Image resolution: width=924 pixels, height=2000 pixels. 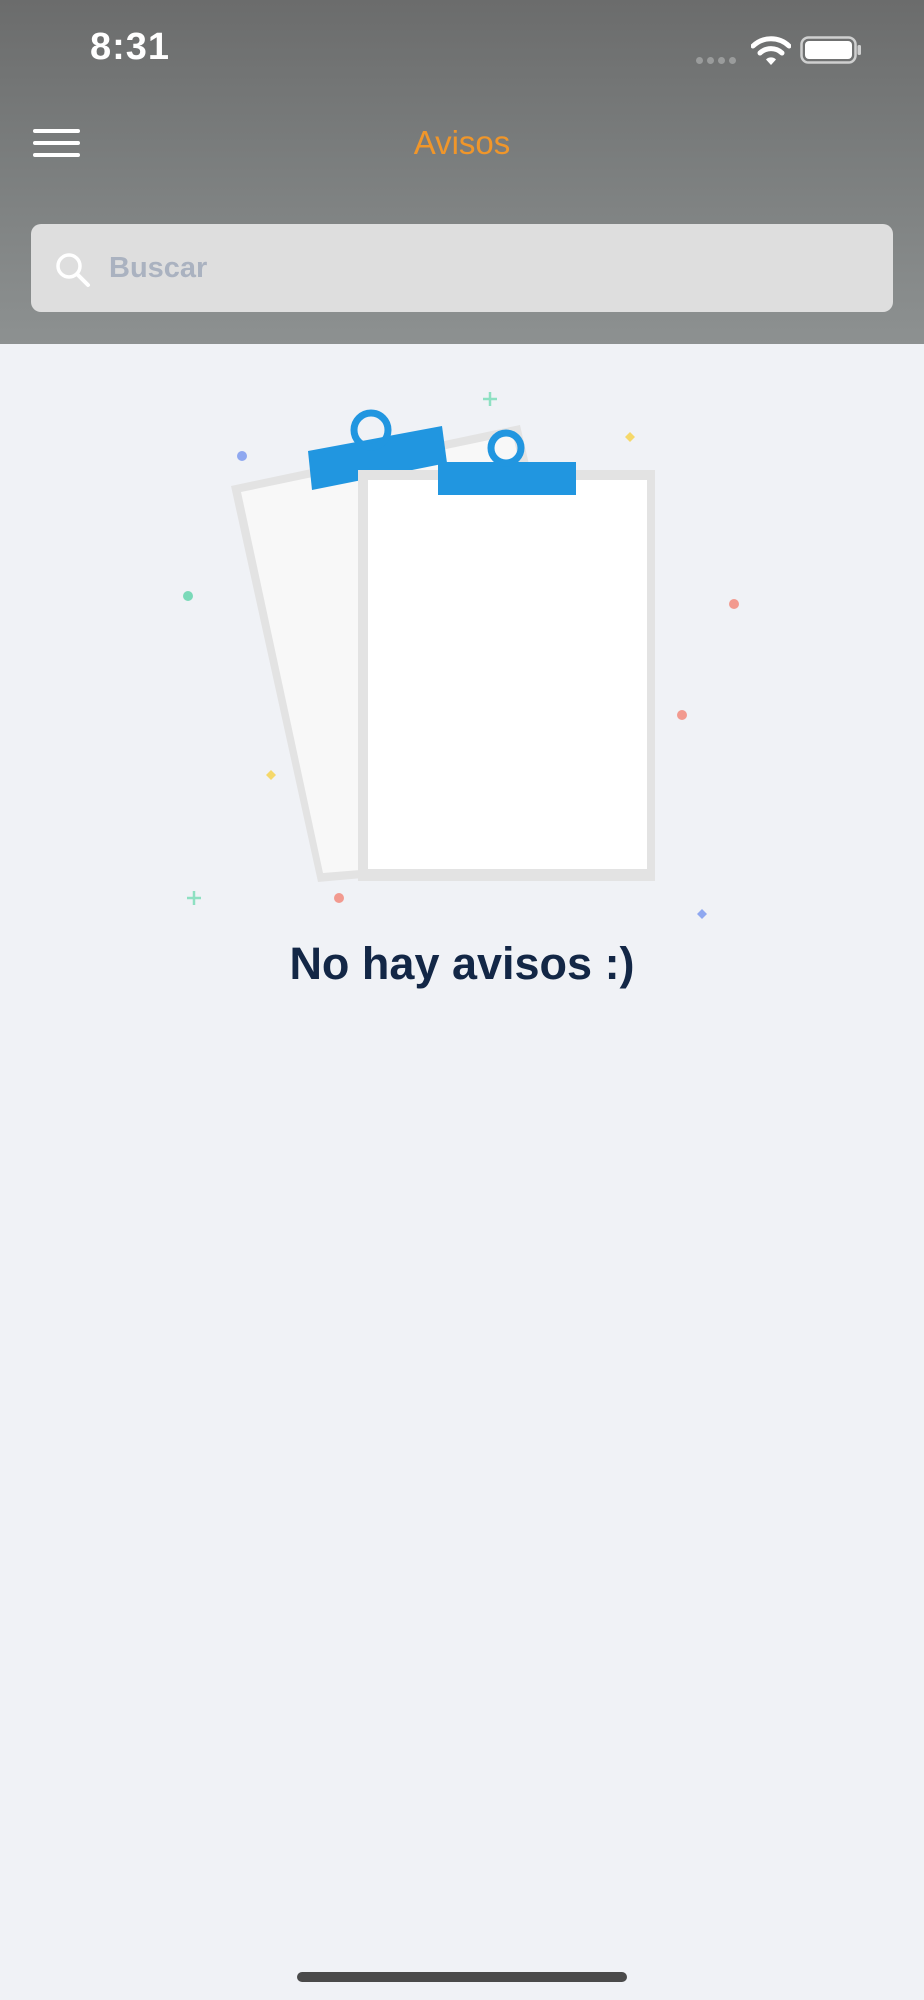 I want to click on page-title: Avisos, so click(x=462, y=142).